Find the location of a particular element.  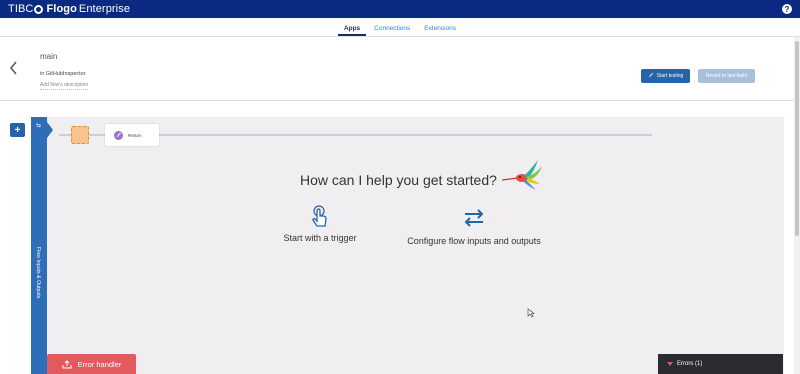

tab-extensions: Extensions is located at coordinates (440, 30).